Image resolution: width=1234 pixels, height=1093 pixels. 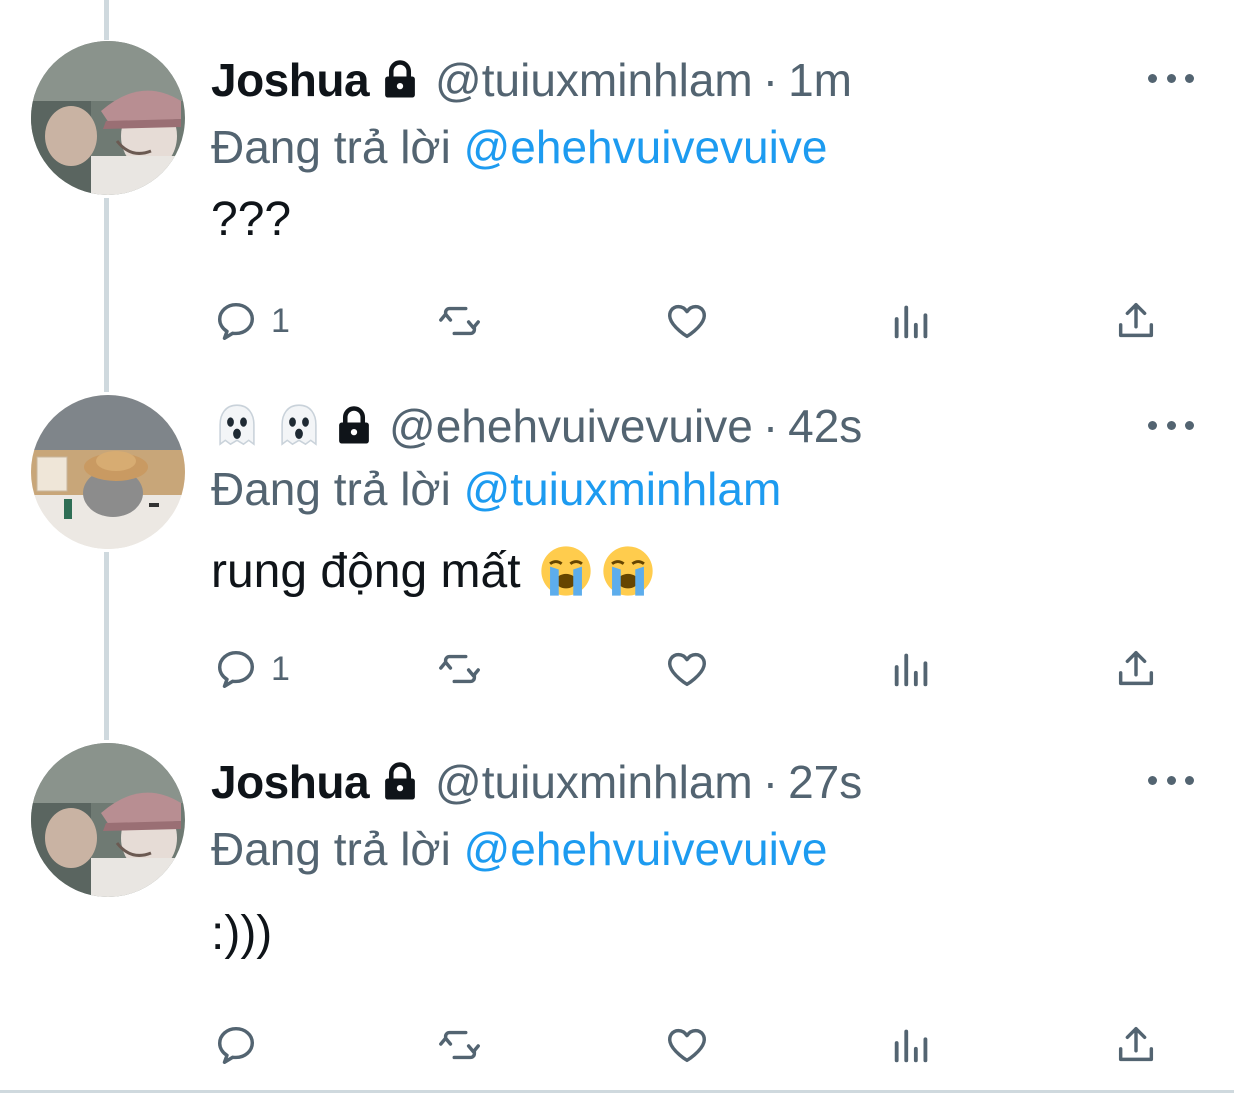 I want to click on mention-link: @tuiuxminhlam, so click(x=623, y=489).